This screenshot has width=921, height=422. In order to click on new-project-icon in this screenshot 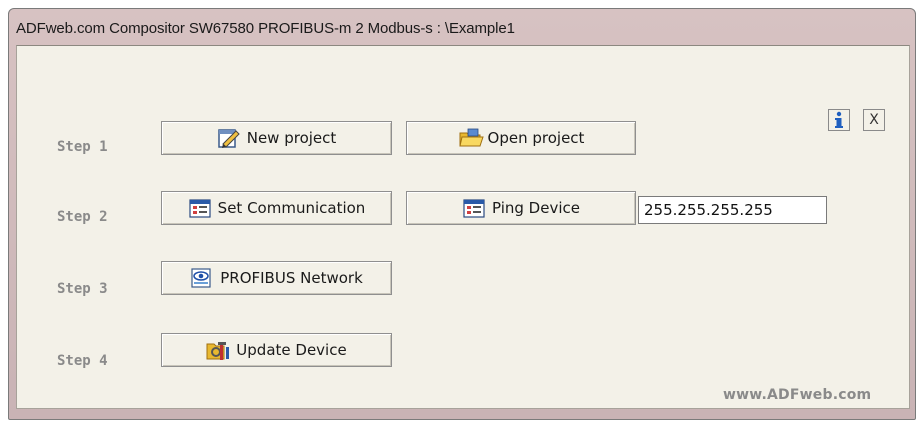, I will do `click(229, 138)`.